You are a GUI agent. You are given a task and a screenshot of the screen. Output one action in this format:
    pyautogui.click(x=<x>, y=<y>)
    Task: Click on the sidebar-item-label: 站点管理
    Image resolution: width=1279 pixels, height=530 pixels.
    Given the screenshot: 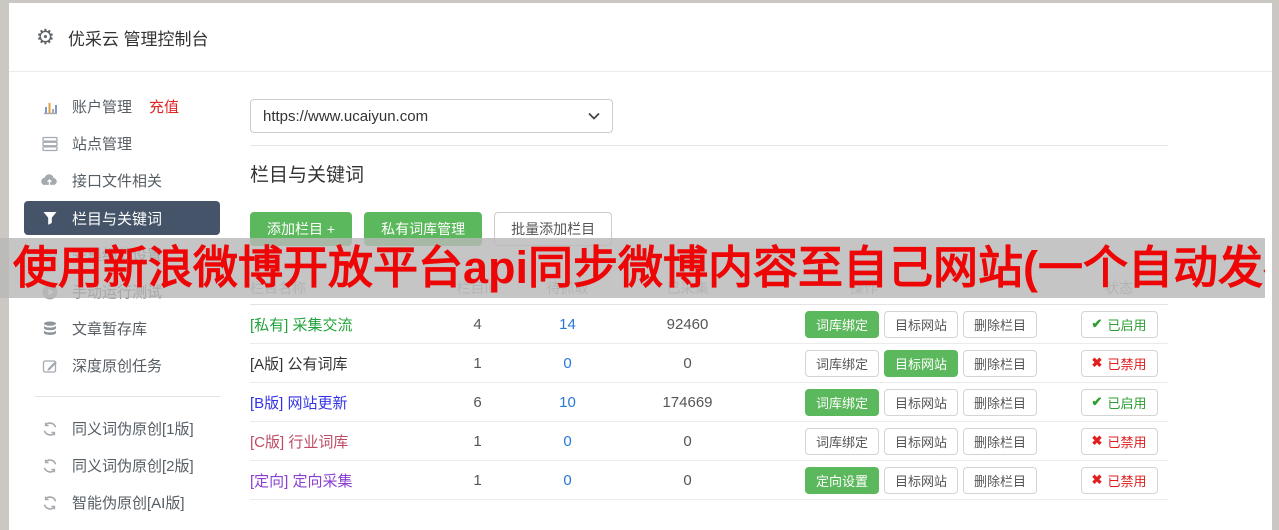 What is the action you would take?
    pyautogui.click(x=102, y=144)
    